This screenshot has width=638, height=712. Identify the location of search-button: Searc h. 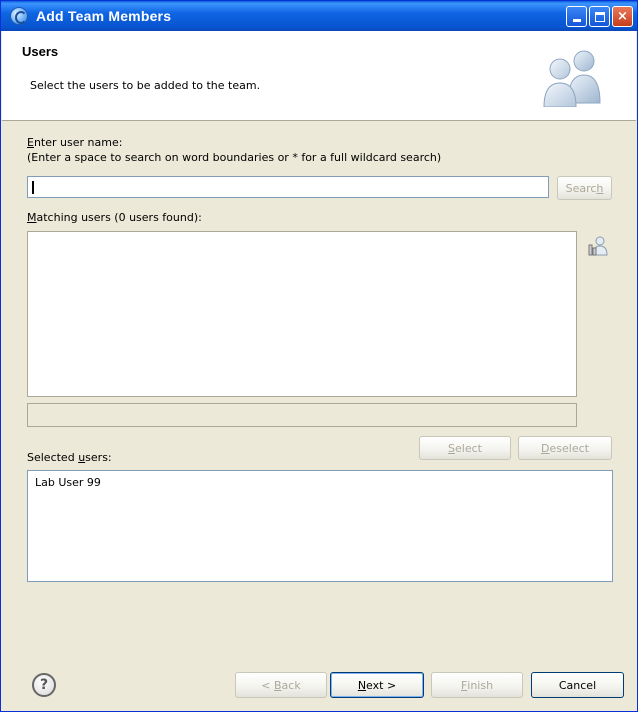
(584, 188).